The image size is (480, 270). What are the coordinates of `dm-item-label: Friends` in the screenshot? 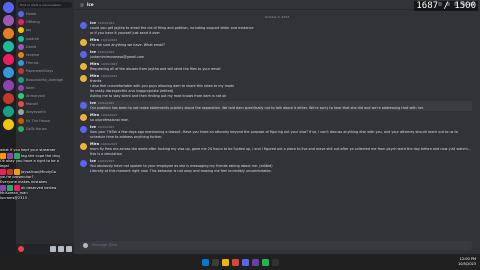 It's located at (32, 63).